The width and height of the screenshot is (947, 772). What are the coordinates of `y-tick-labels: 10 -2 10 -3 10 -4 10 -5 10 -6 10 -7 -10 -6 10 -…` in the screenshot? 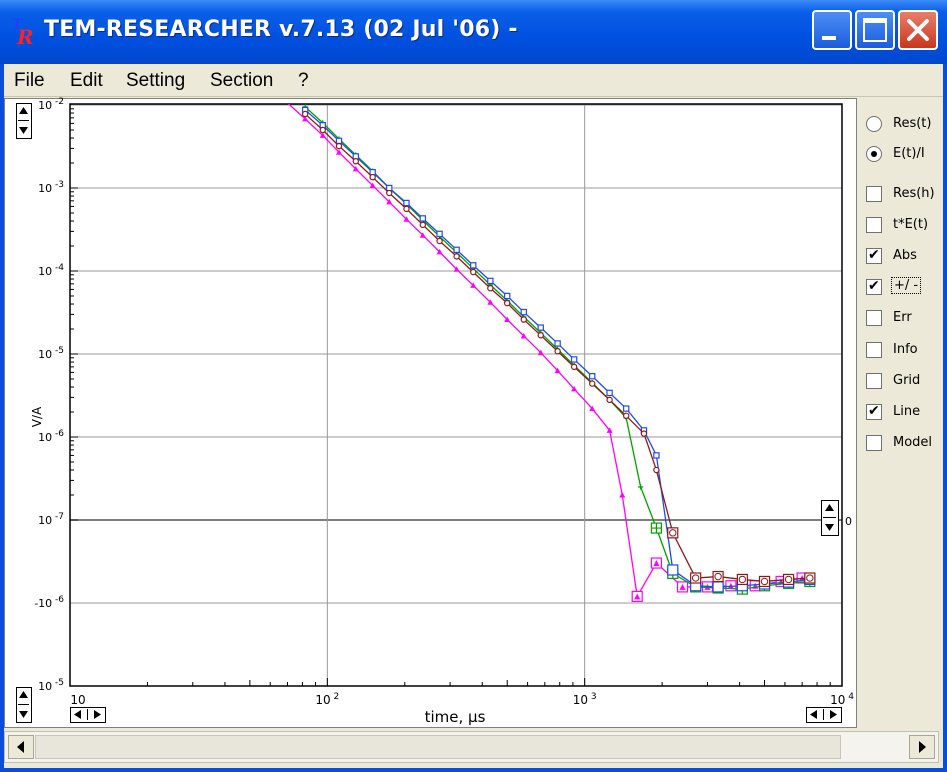 It's located at (49, 395).